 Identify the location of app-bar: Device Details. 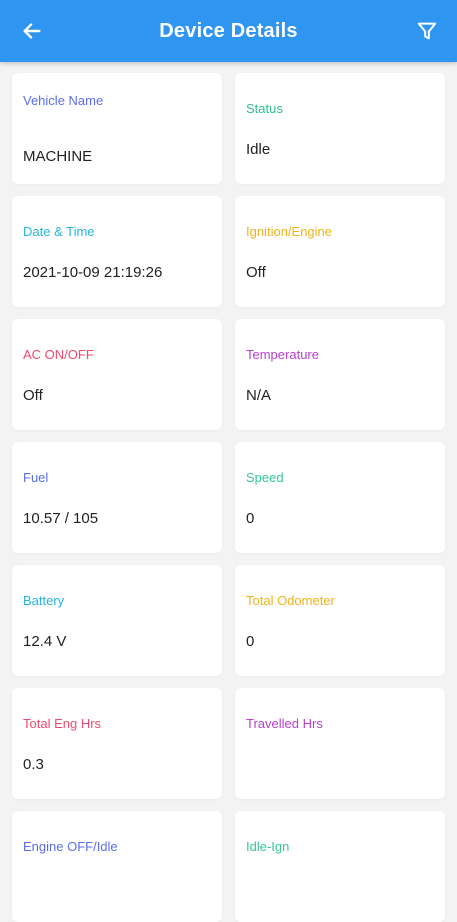
(228, 31).